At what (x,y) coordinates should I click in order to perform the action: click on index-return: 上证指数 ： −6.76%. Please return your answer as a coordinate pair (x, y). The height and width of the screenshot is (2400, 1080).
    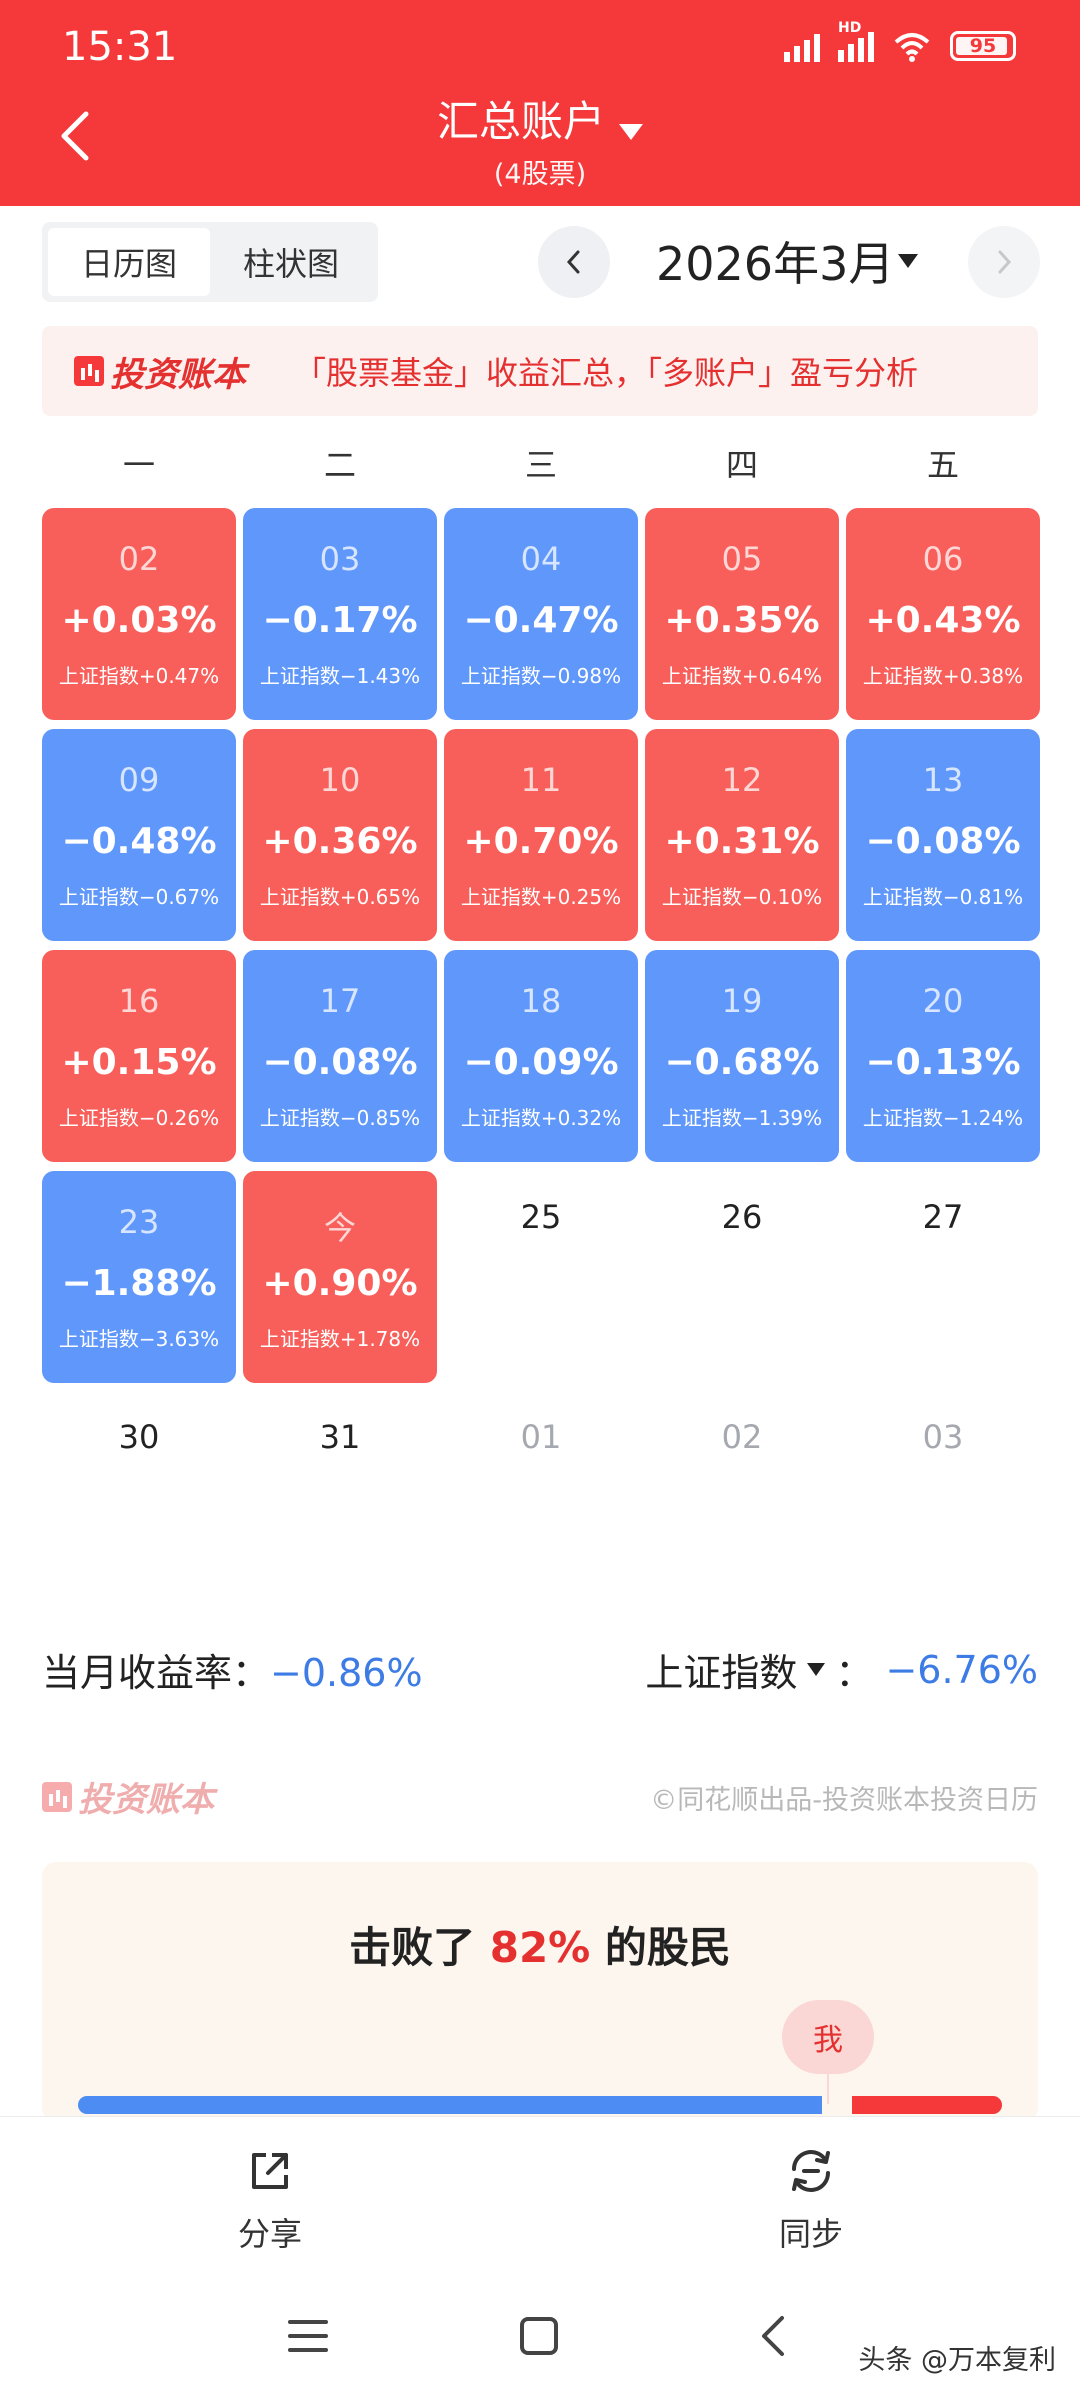
    Looking at the image, I should click on (841, 1669).